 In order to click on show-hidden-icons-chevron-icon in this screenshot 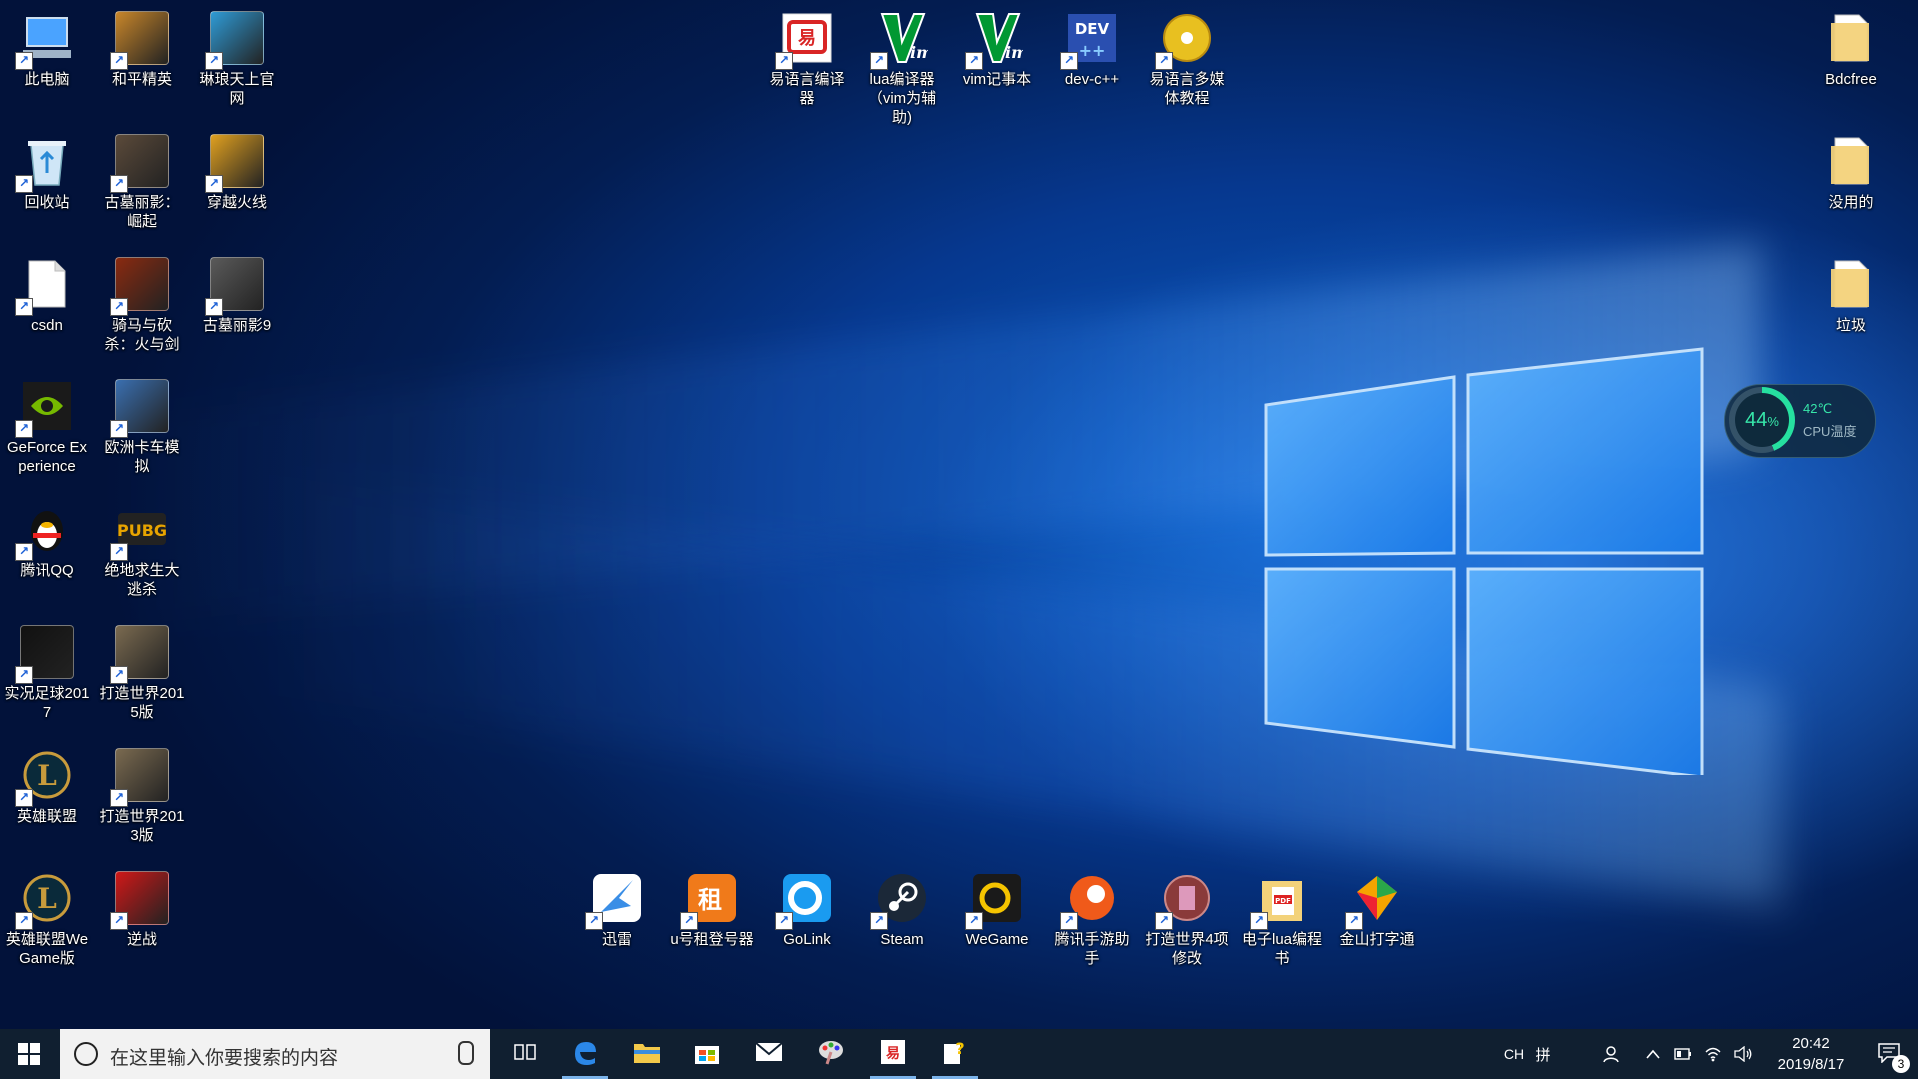, I will do `click(1653, 1054)`.